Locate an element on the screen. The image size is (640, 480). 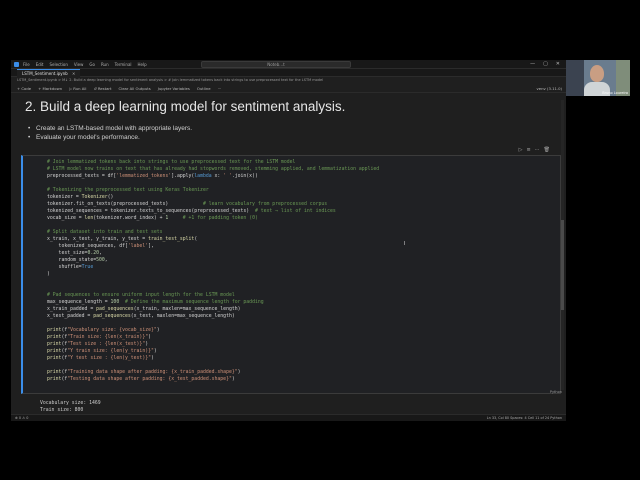
delete-cell-icon: 🗑 is located at coordinates (547, 150).